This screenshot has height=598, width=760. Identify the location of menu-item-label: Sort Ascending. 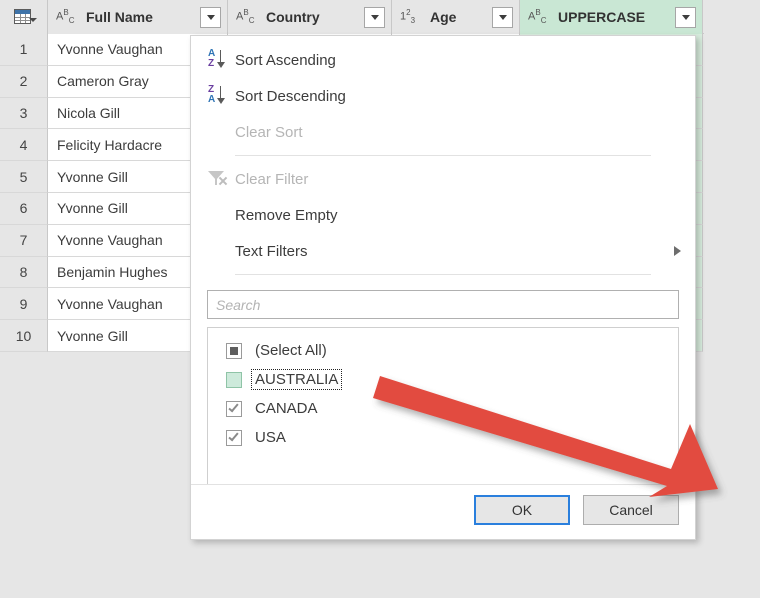
(285, 60).